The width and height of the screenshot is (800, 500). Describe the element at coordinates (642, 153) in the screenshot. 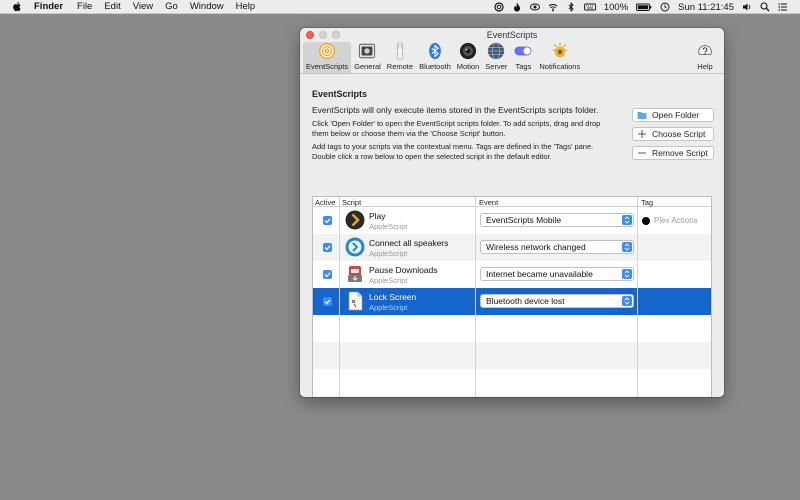

I see `minus-icon` at that location.